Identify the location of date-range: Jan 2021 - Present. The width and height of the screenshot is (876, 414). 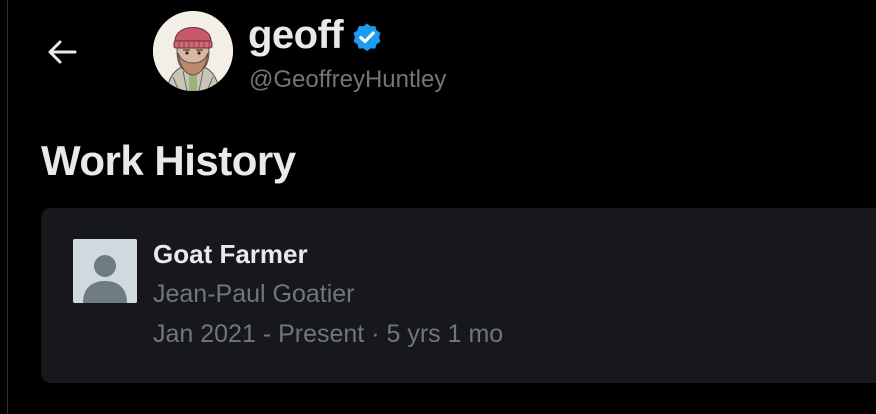
(259, 334).